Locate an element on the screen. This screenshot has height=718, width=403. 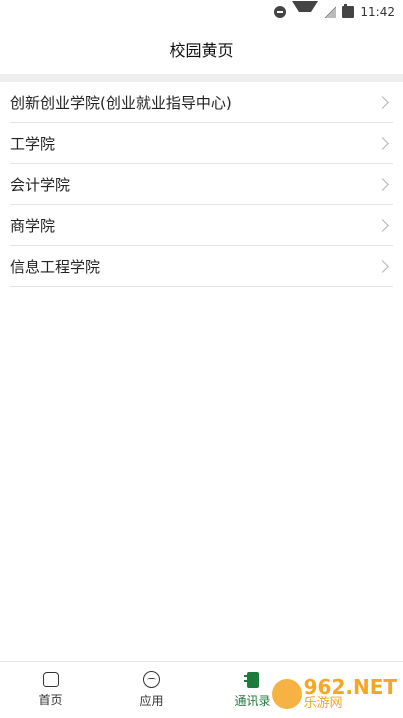
tab-home: 首页 is located at coordinates (50, 690).